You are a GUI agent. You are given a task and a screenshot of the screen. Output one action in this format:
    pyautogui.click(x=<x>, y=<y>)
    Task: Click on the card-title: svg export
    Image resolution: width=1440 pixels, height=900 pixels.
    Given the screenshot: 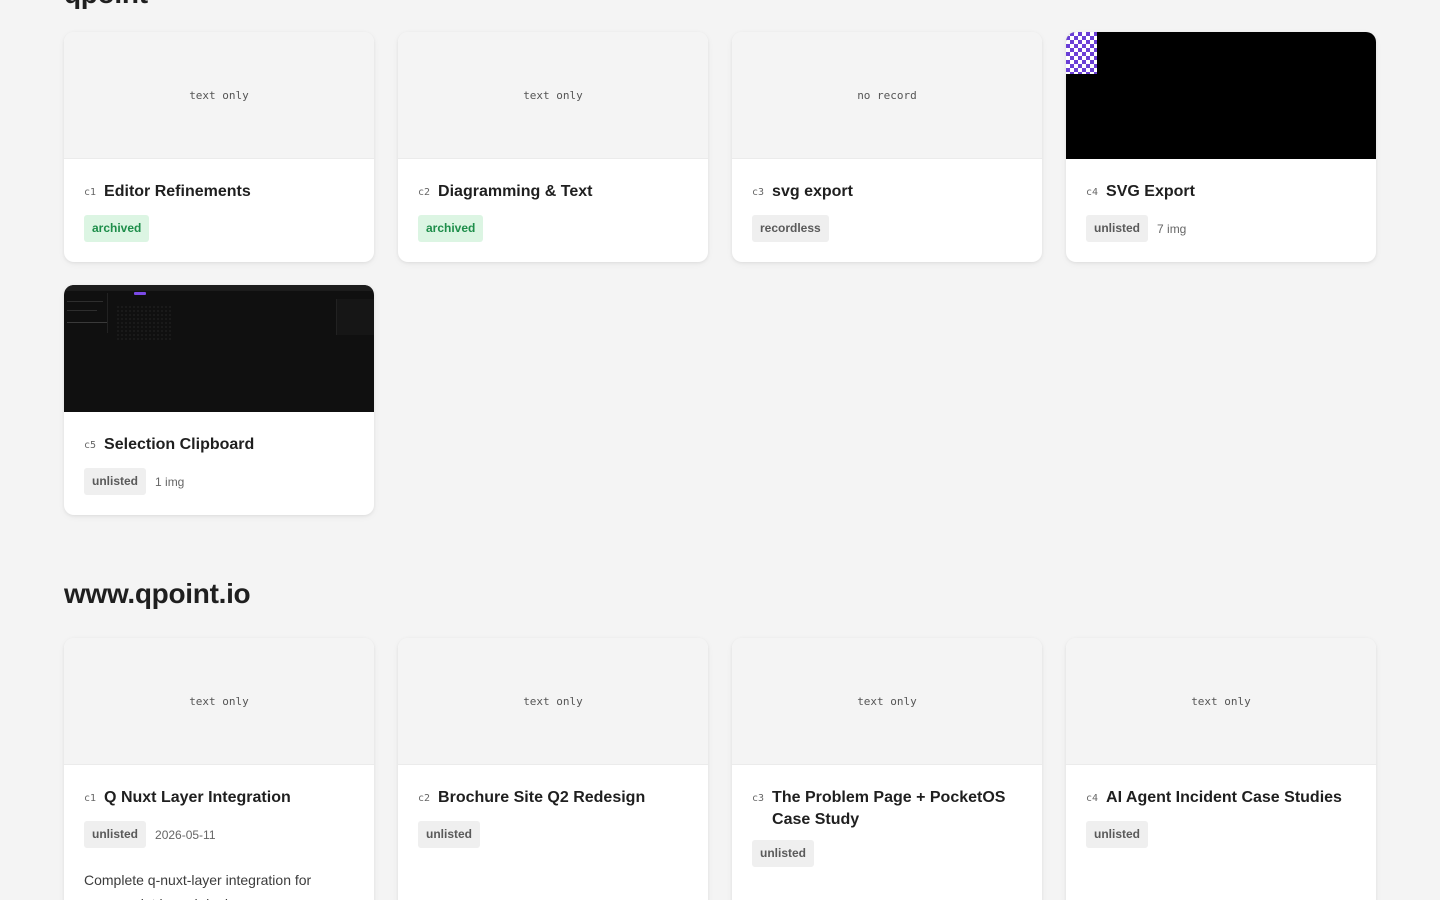 What is the action you would take?
    pyautogui.click(x=812, y=191)
    